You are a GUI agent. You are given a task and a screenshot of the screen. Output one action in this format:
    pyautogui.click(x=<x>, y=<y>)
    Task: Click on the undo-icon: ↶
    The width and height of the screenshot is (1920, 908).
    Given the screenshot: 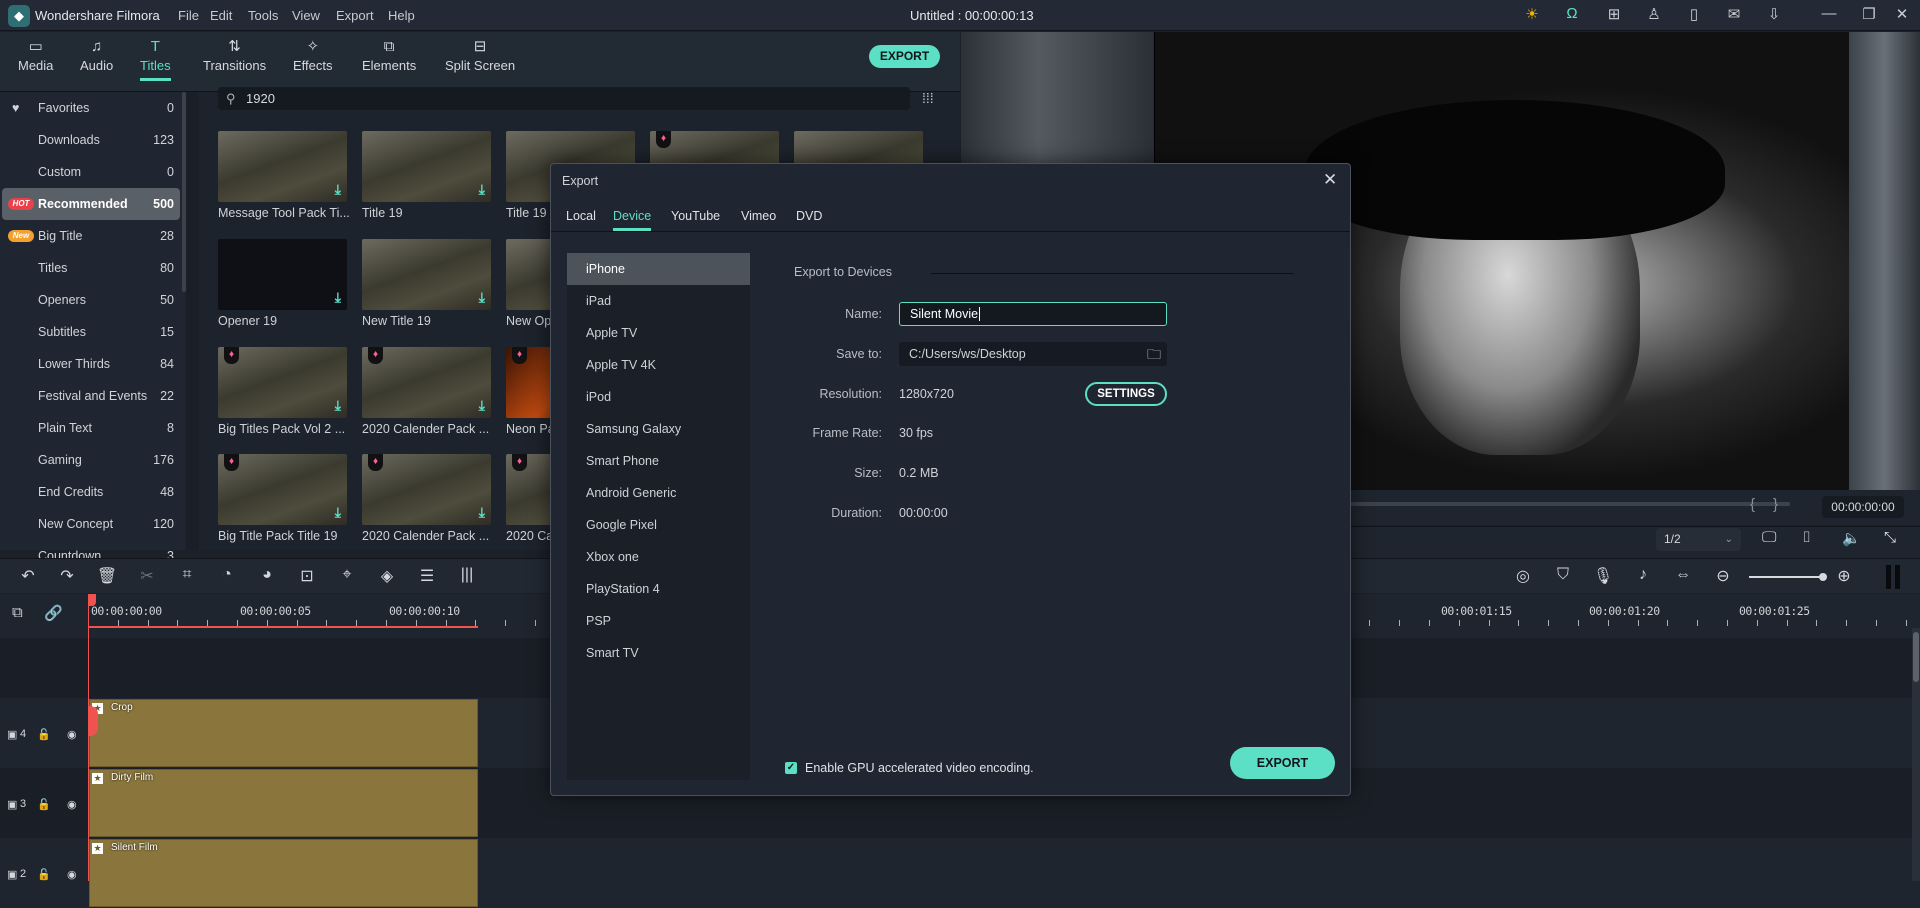 What is the action you would take?
    pyautogui.click(x=28, y=576)
    